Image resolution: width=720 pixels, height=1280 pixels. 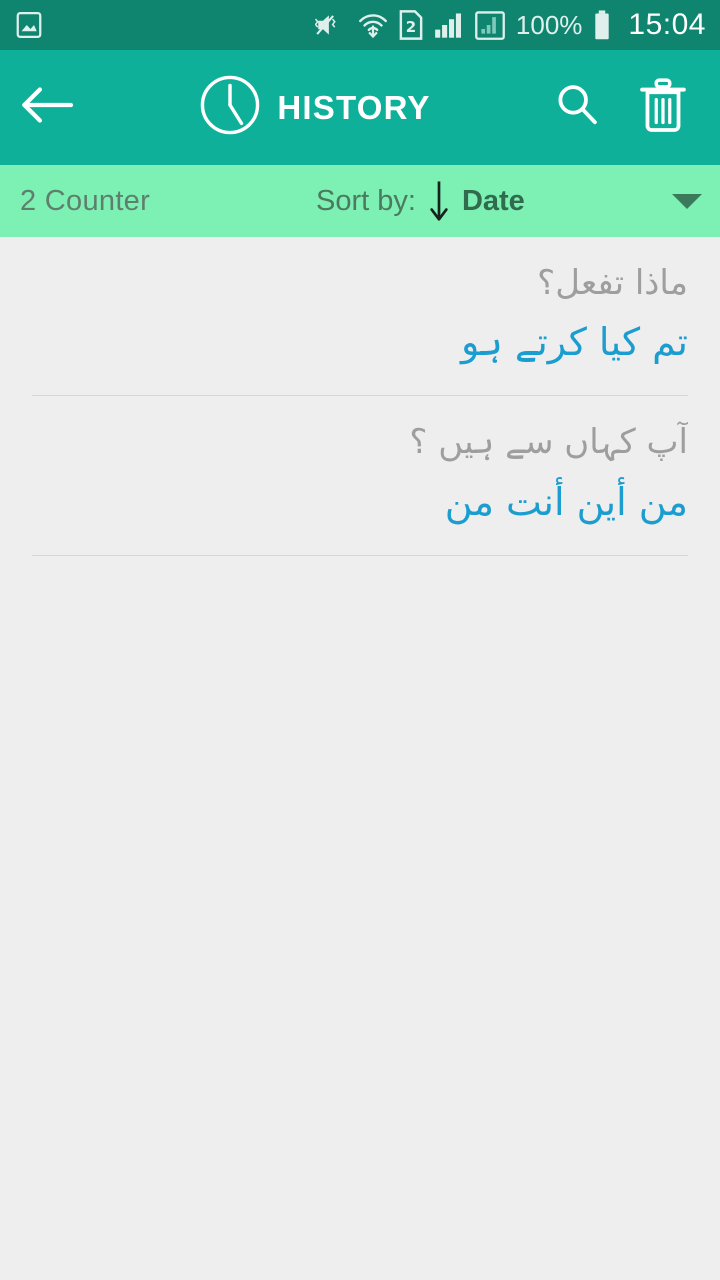 What do you see at coordinates (373, 25) in the screenshot?
I see `wifi-icon` at bounding box center [373, 25].